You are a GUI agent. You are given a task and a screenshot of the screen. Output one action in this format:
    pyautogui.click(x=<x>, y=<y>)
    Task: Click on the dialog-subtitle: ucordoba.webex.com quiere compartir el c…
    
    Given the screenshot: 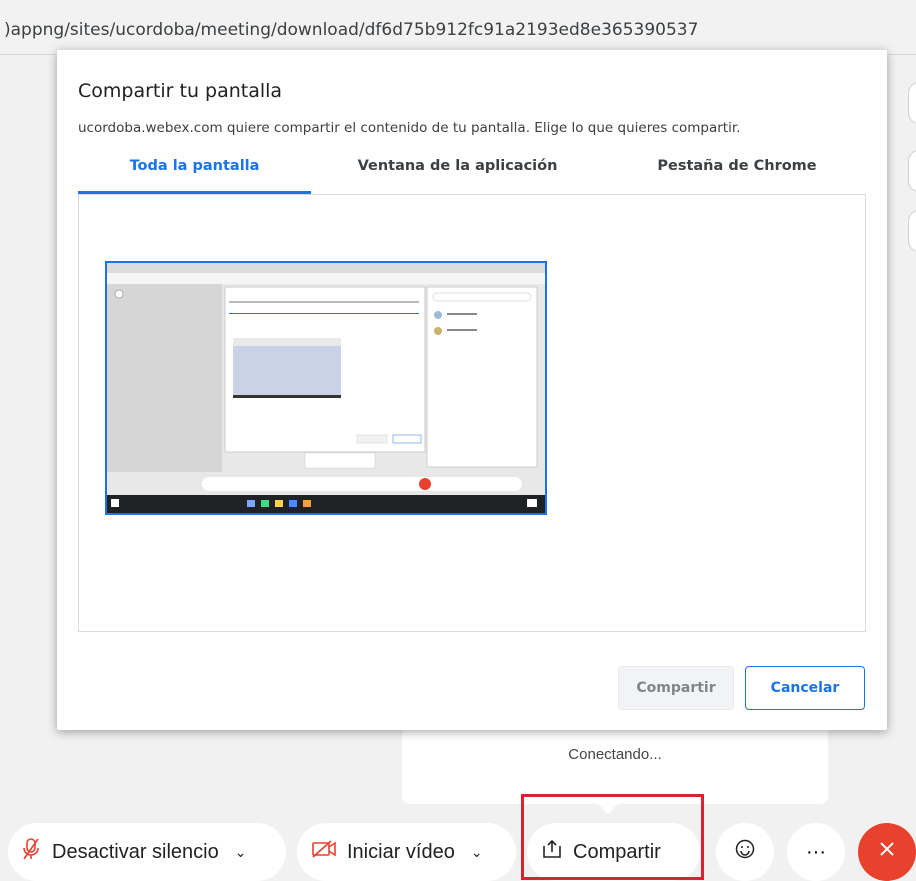 What is the action you would take?
    pyautogui.click(x=409, y=128)
    